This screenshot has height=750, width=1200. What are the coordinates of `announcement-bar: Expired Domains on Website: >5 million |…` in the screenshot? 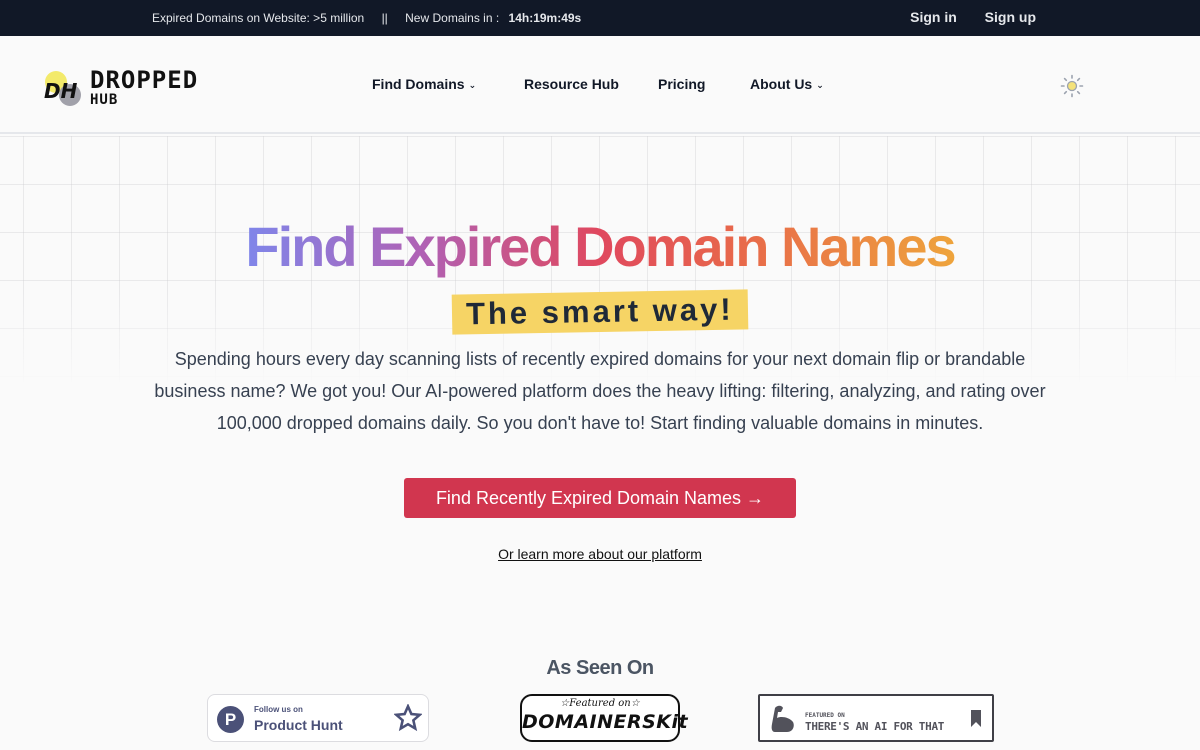 It's located at (600, 18).